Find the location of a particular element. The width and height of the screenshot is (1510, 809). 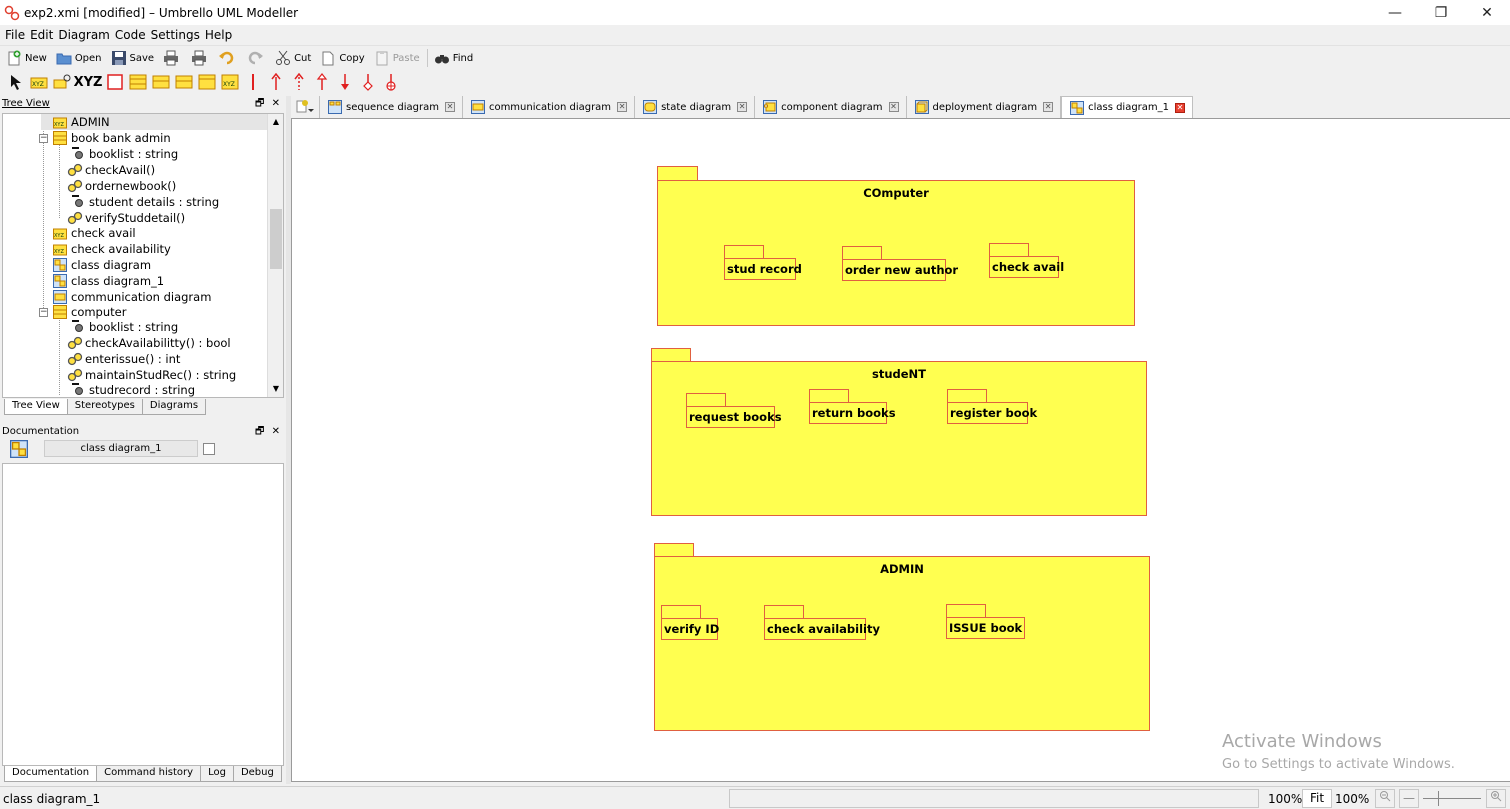

zoom-out-icon is located at coordinates (1385, 798).